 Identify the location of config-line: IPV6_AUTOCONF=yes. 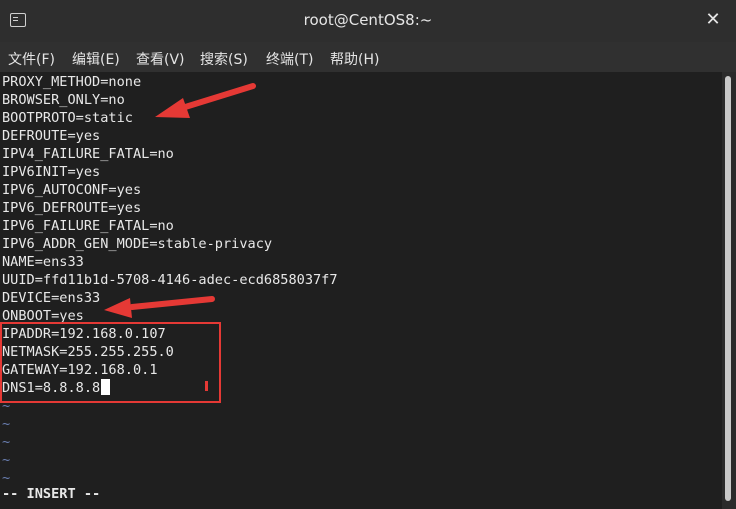
(72, 190).